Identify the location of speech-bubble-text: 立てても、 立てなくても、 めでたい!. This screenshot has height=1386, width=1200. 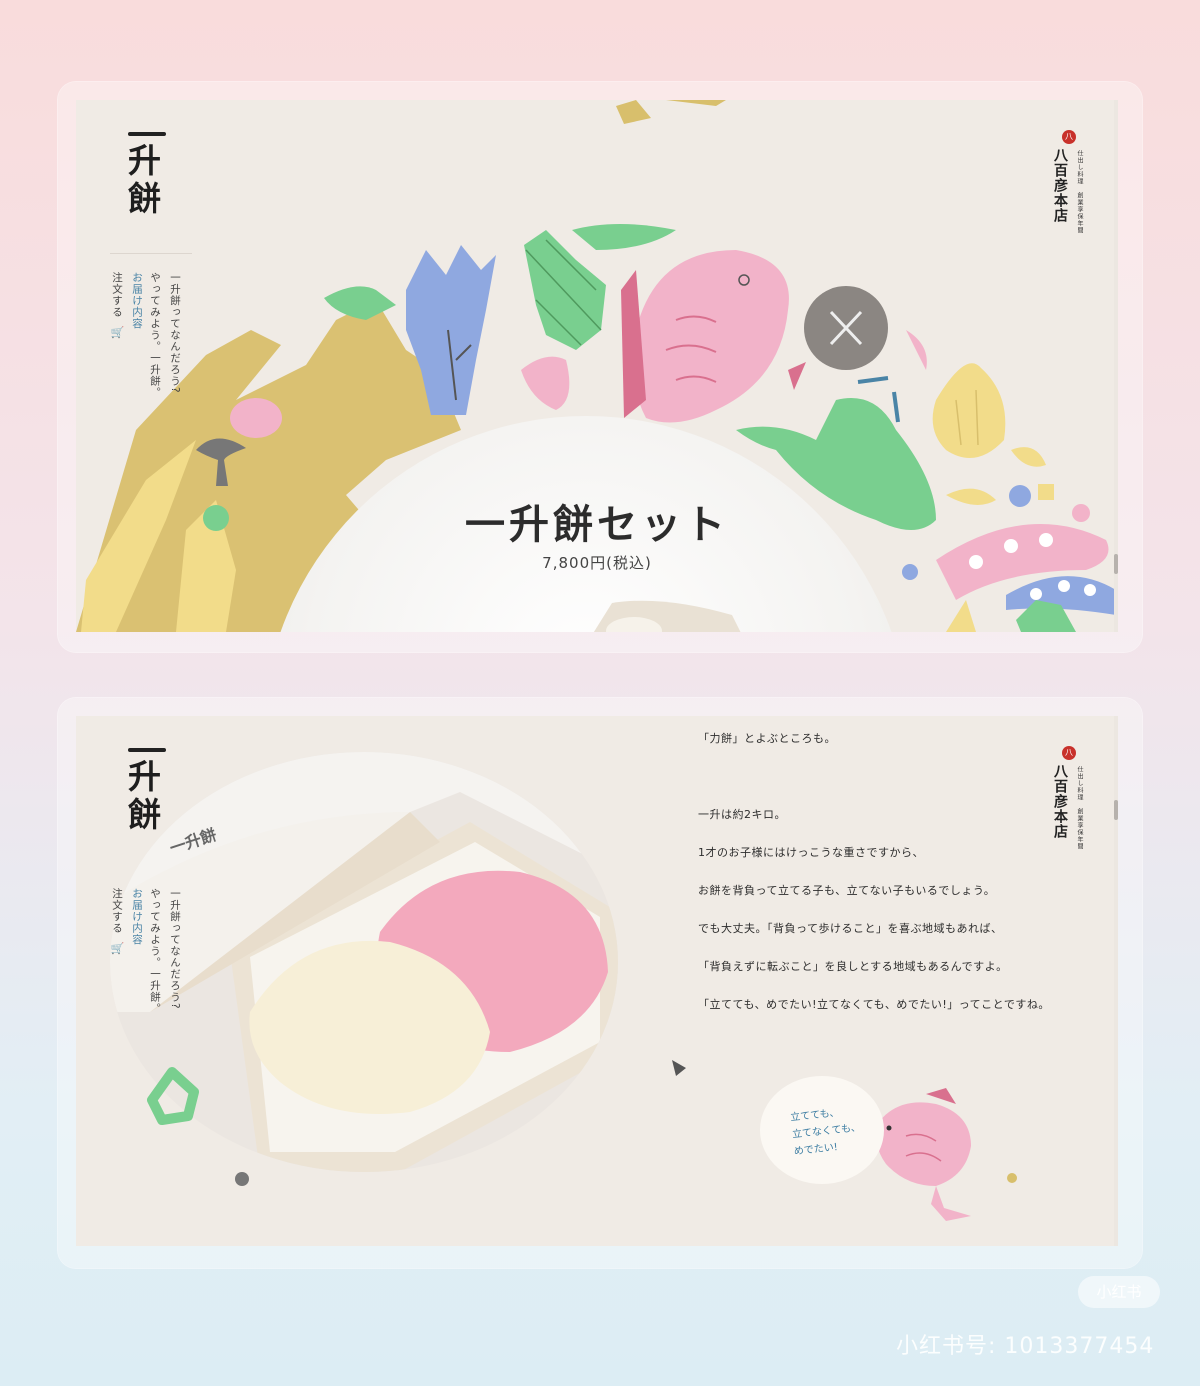
(827, 1132).